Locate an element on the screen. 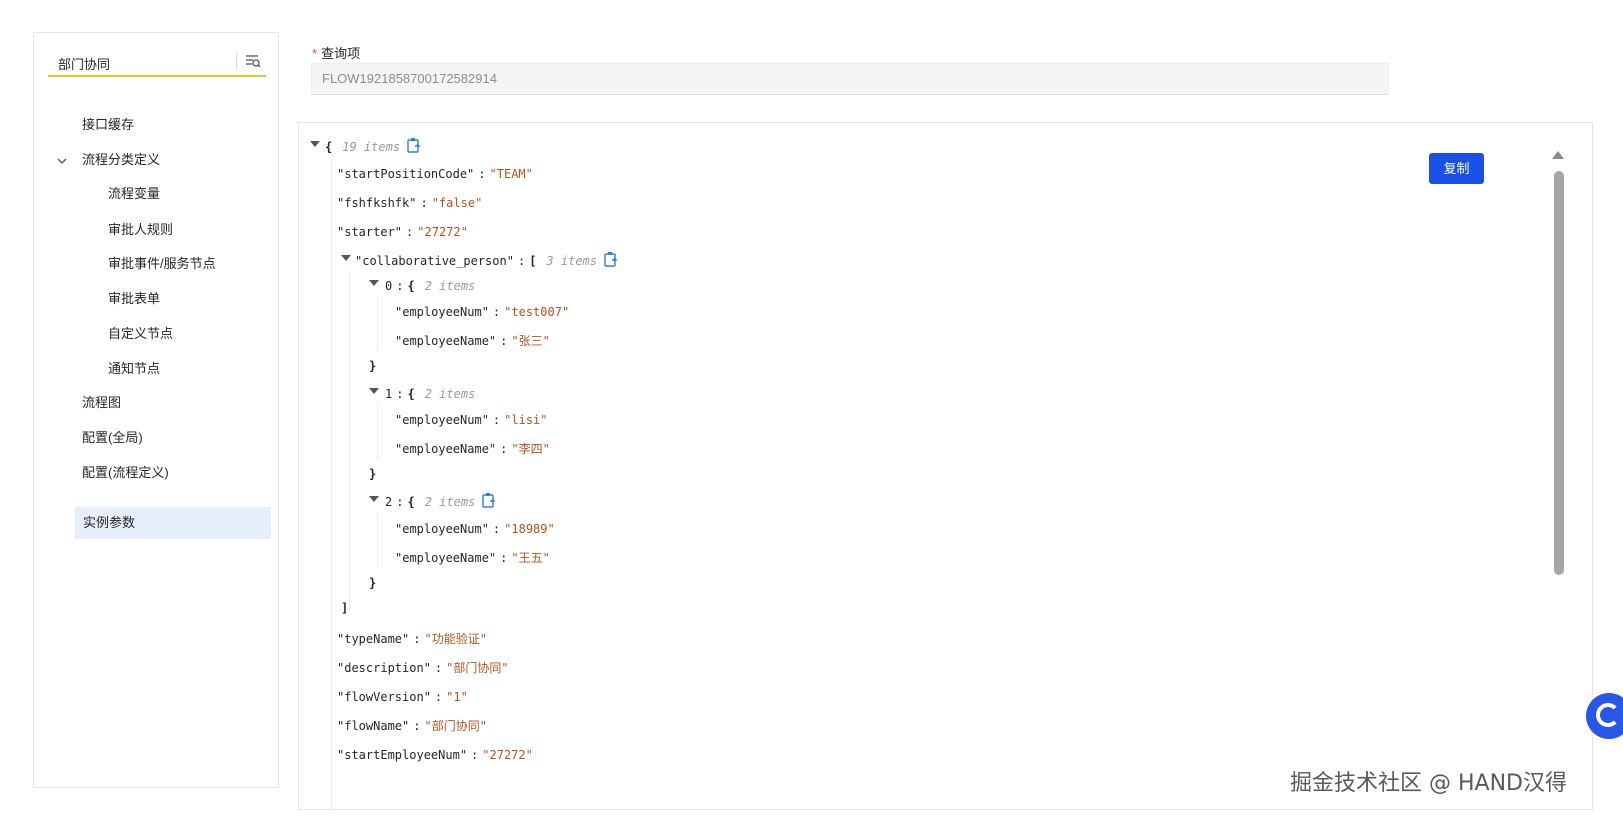 The height and width of the screenshot is (820, 1623). sidebar-item-approval-events: 审批事件/服务节点 is located at coordinates (186, 264).